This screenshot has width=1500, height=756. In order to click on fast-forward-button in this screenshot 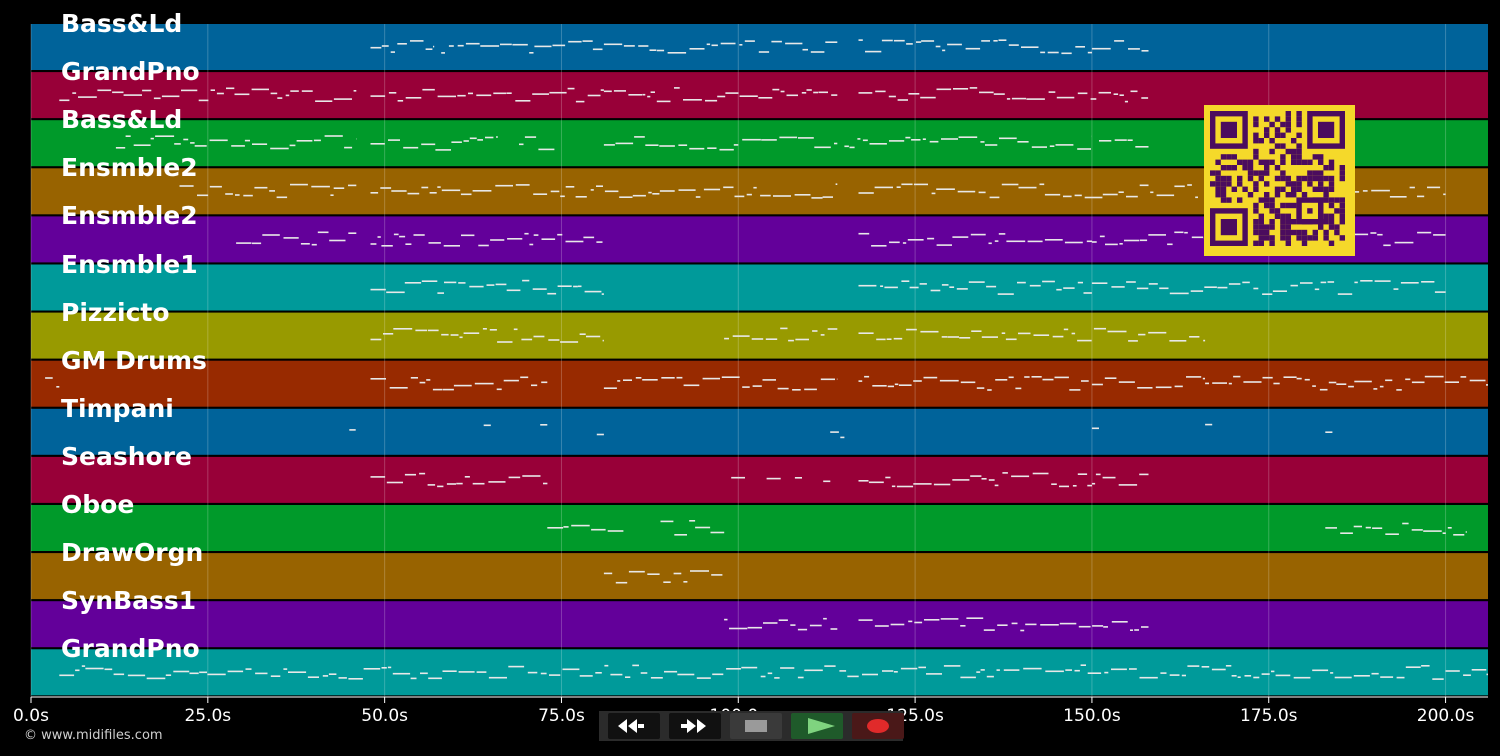, I will do `click(695, 726)`.